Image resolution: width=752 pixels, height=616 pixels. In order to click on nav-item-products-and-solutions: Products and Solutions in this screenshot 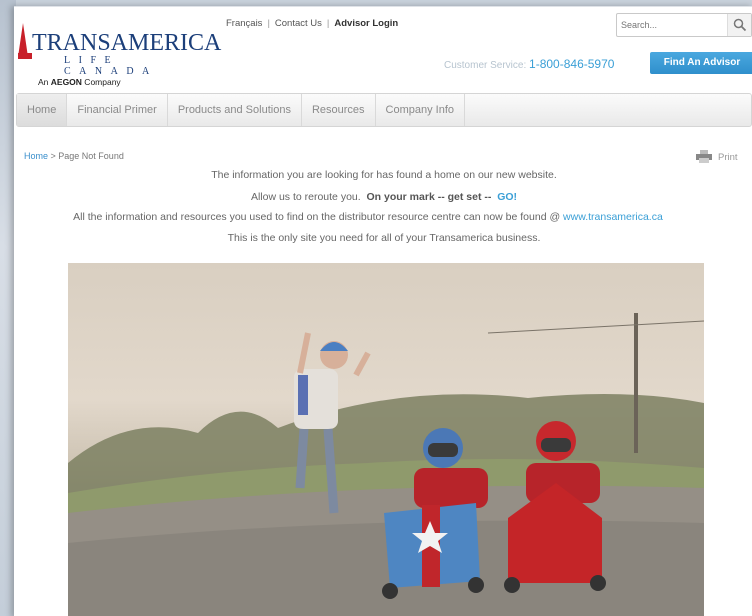, I will do `click(235, 110)`.